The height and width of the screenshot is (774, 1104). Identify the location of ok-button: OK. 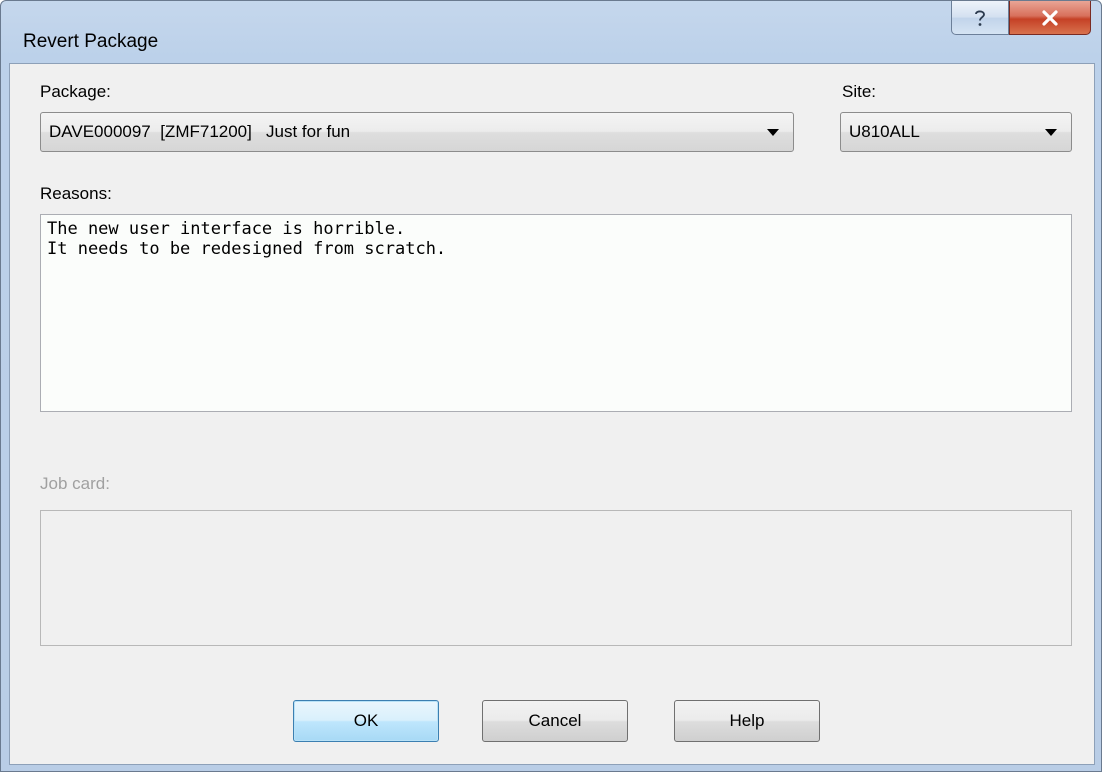
(366, 721).